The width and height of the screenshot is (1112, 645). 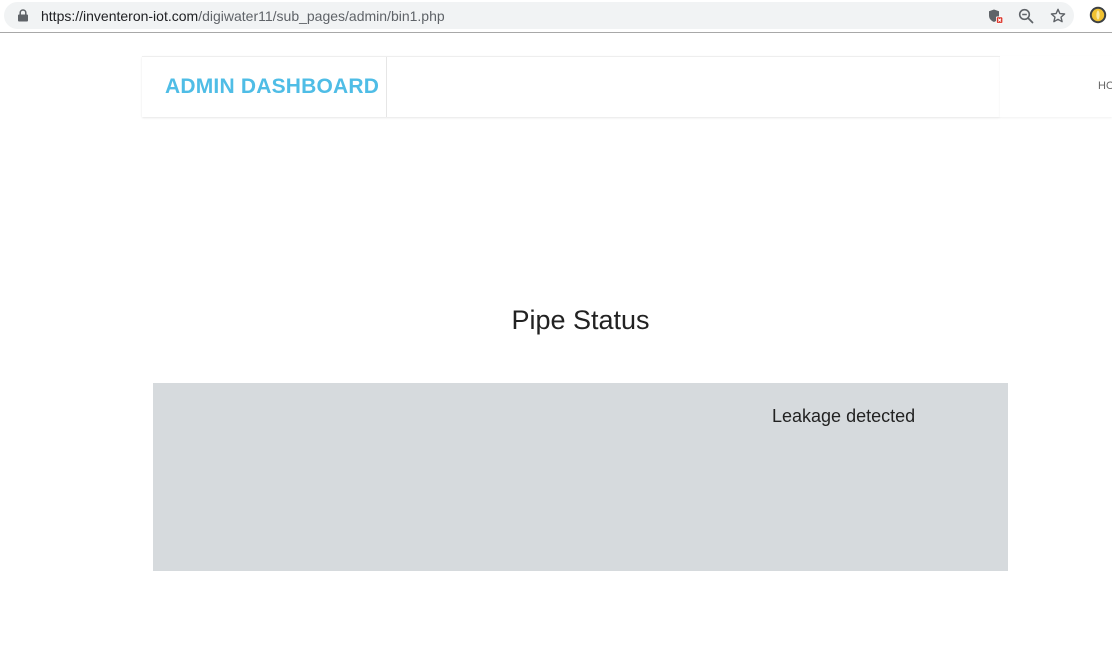 I want to click on url-path: /digiwater11/sub_pages/admin/bin1.php, so click(x=321, y=16).